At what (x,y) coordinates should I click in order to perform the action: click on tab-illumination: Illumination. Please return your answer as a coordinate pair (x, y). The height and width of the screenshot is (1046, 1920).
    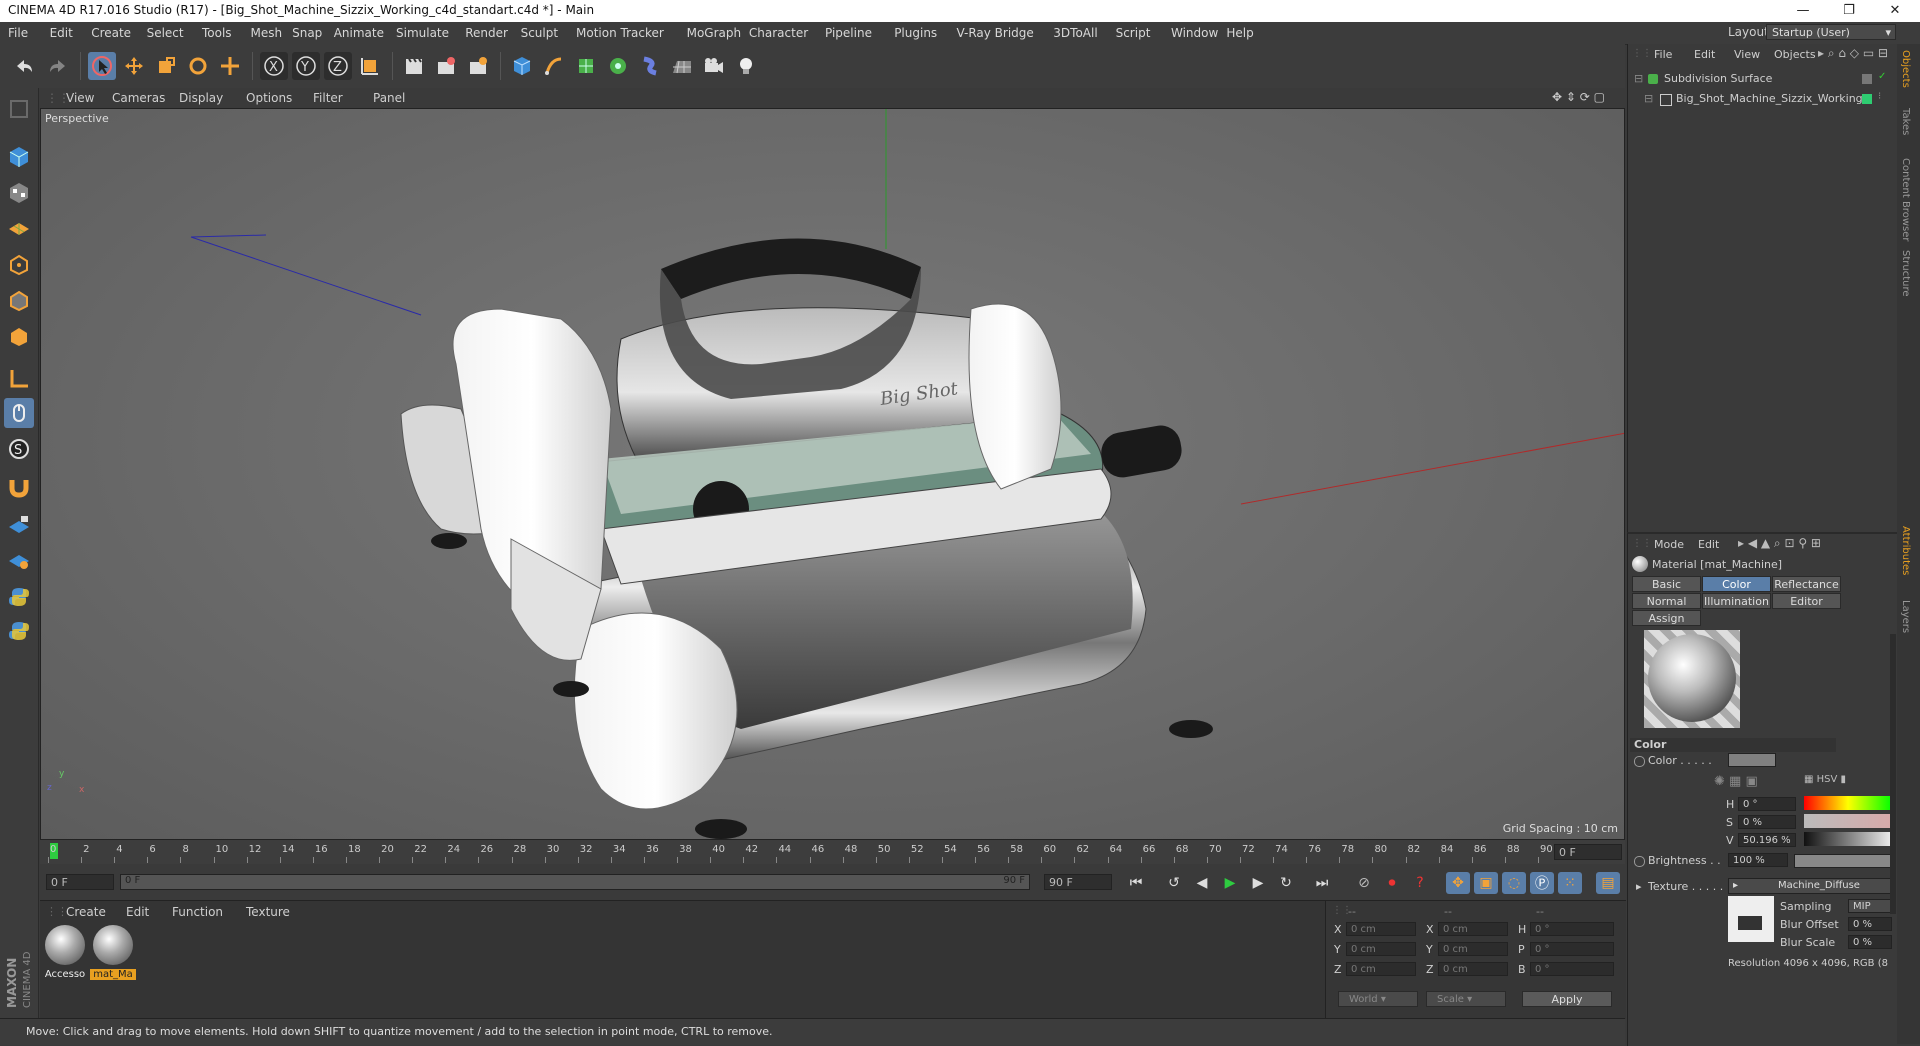
    Looking at the image, I should click on (1736, 601).